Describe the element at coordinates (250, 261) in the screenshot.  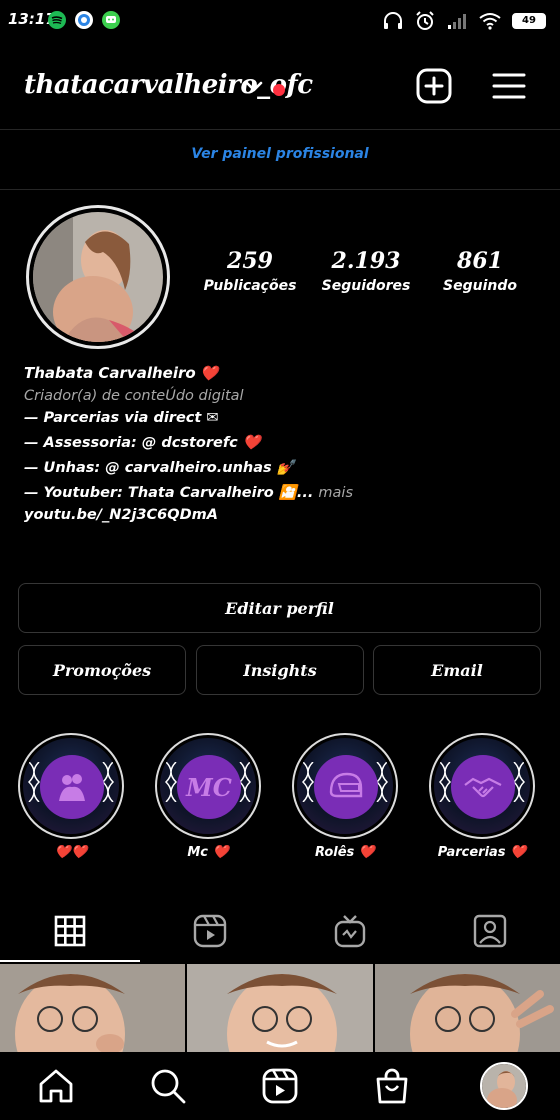
I see `posts-count: 259` at that location.